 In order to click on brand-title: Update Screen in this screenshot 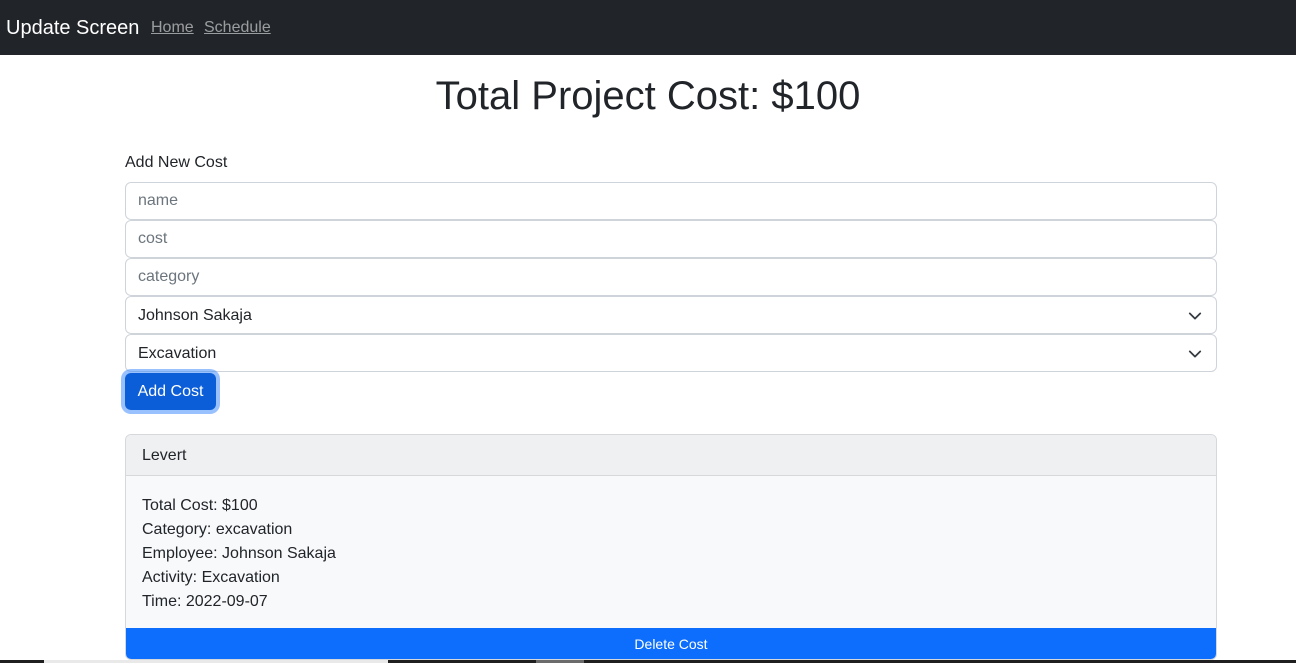, I will do `click(72, 28)`.